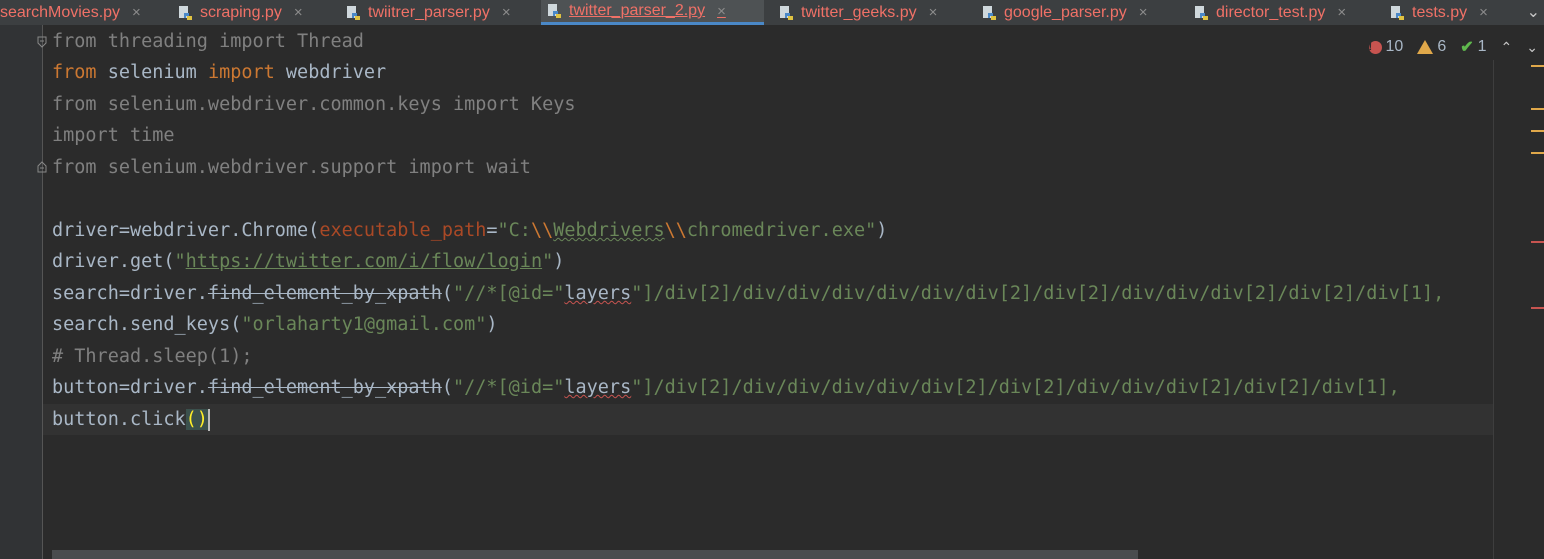  Describe the element at coordinates (208, 420) in the screenshot. I see `text-caret` at that location.